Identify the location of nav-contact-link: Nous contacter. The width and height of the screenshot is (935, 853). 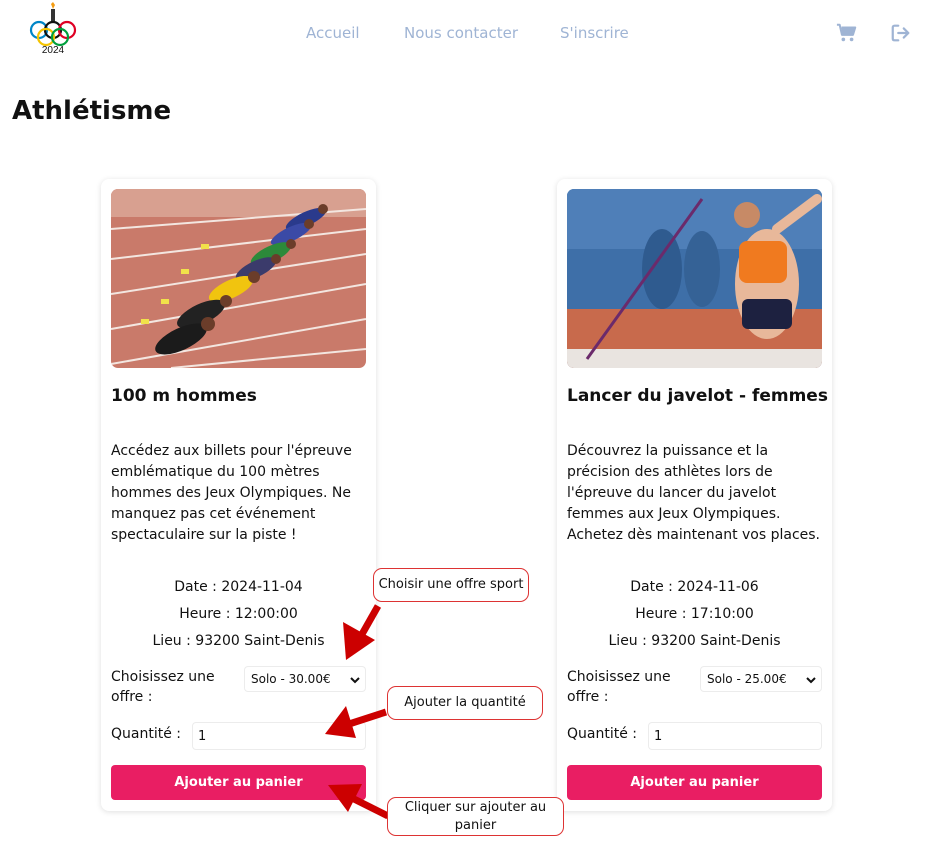
(461, 33).